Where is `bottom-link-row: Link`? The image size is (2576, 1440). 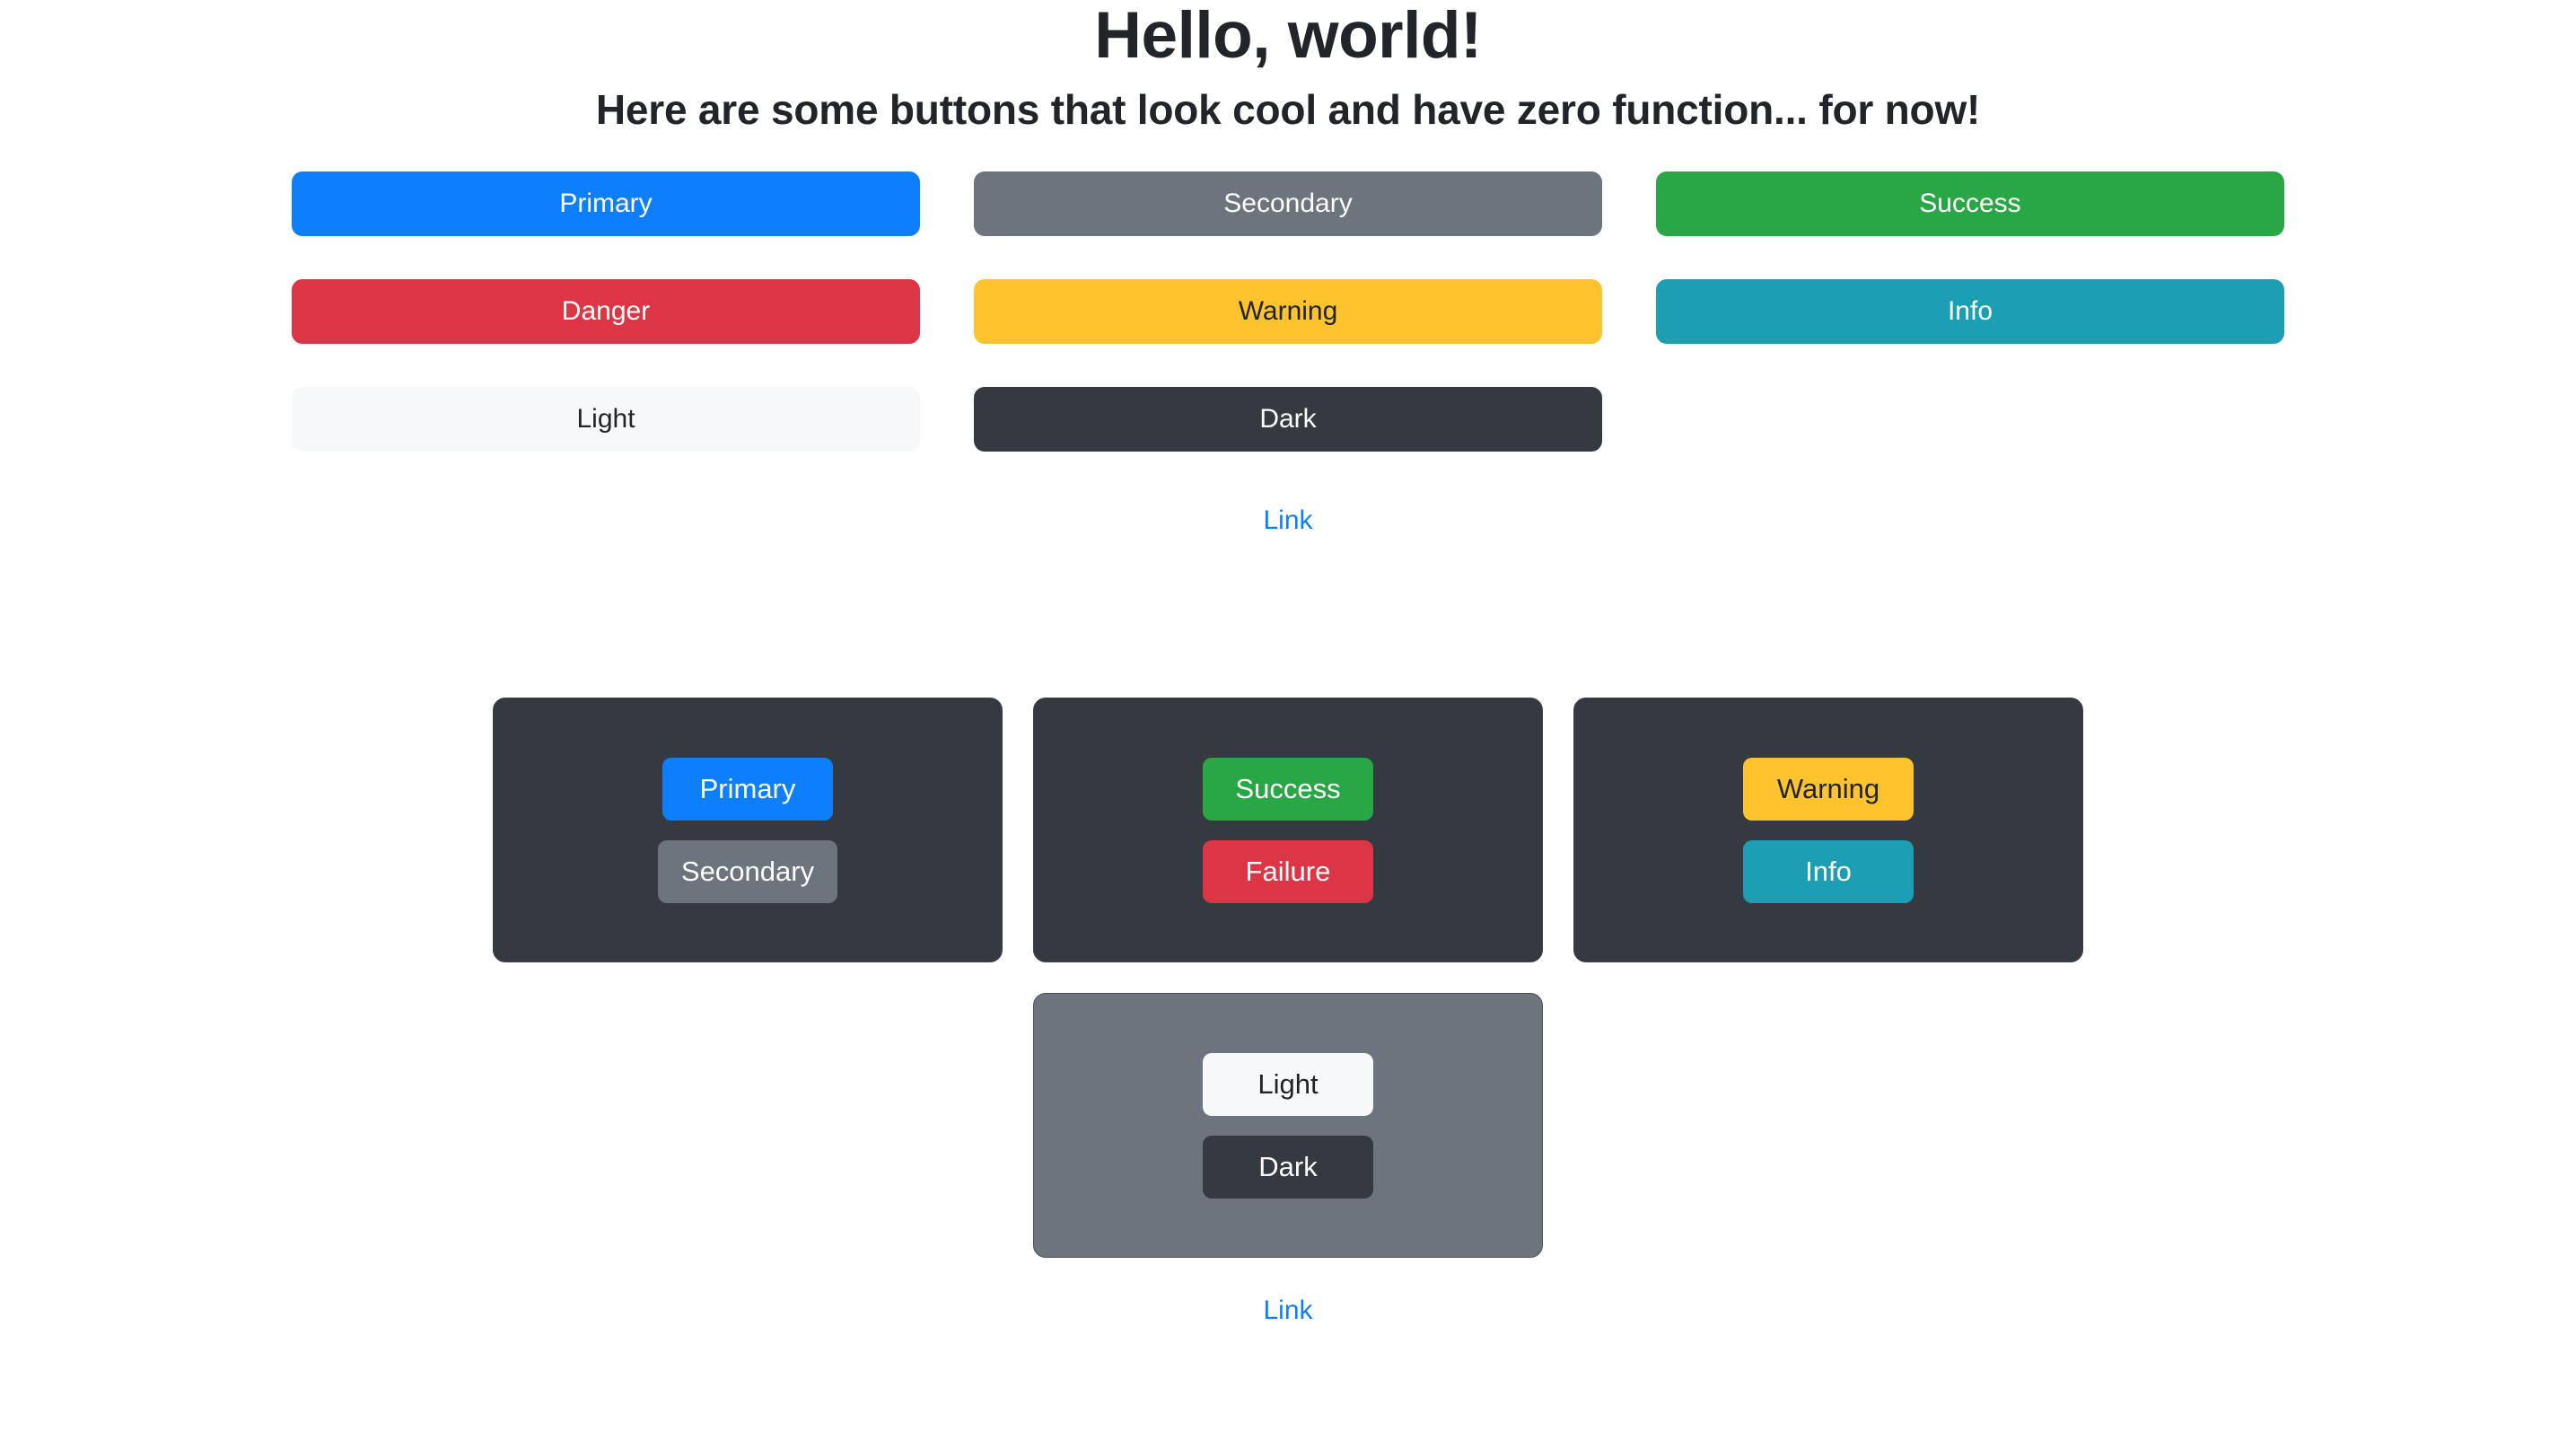
bottom-link-row: Link is located at coordinates (1288, 1292).